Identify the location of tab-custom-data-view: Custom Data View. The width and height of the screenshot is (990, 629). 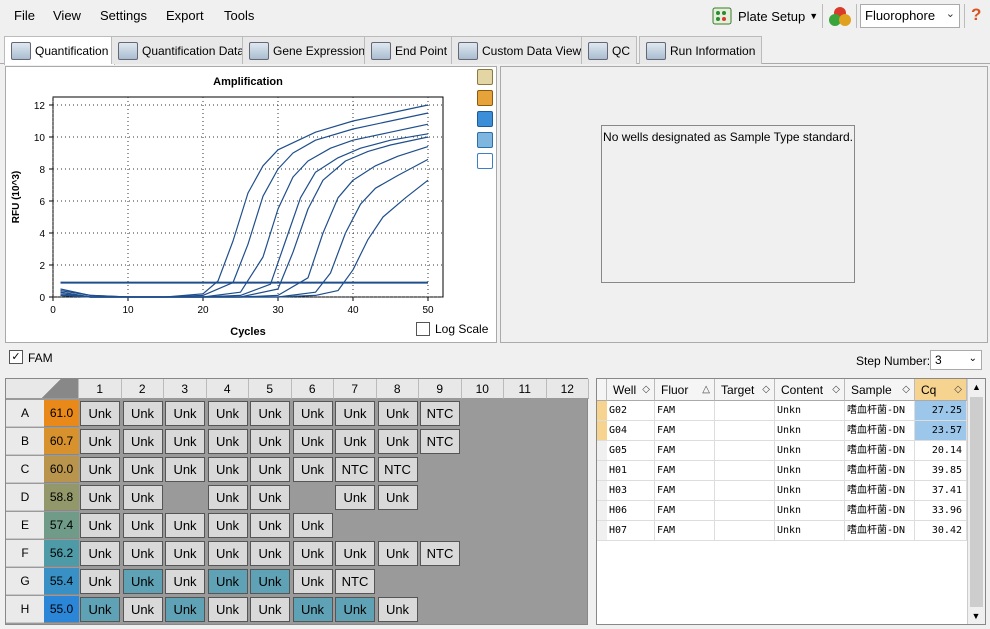
(520, 50).